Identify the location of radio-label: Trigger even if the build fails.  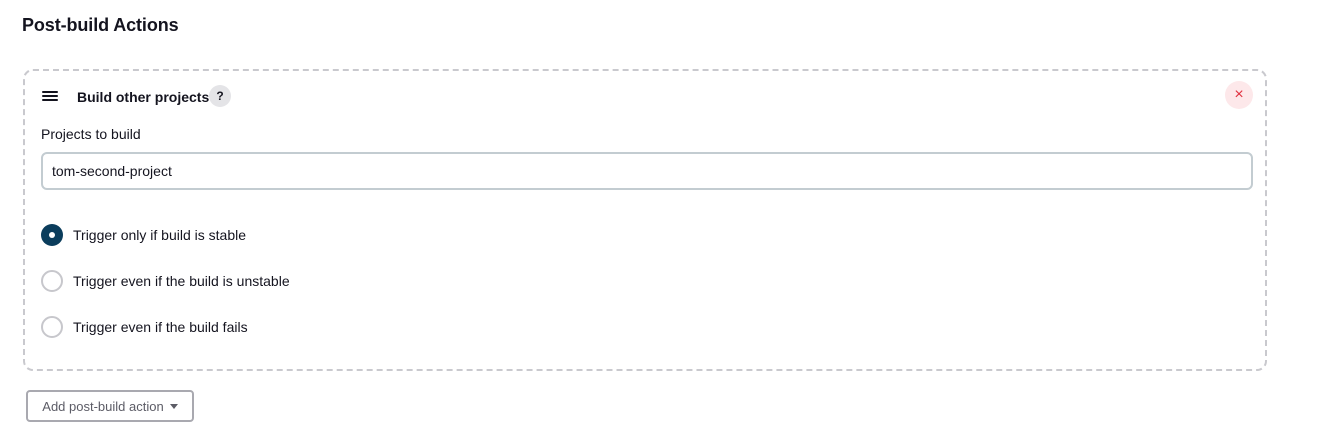
(160, 327).